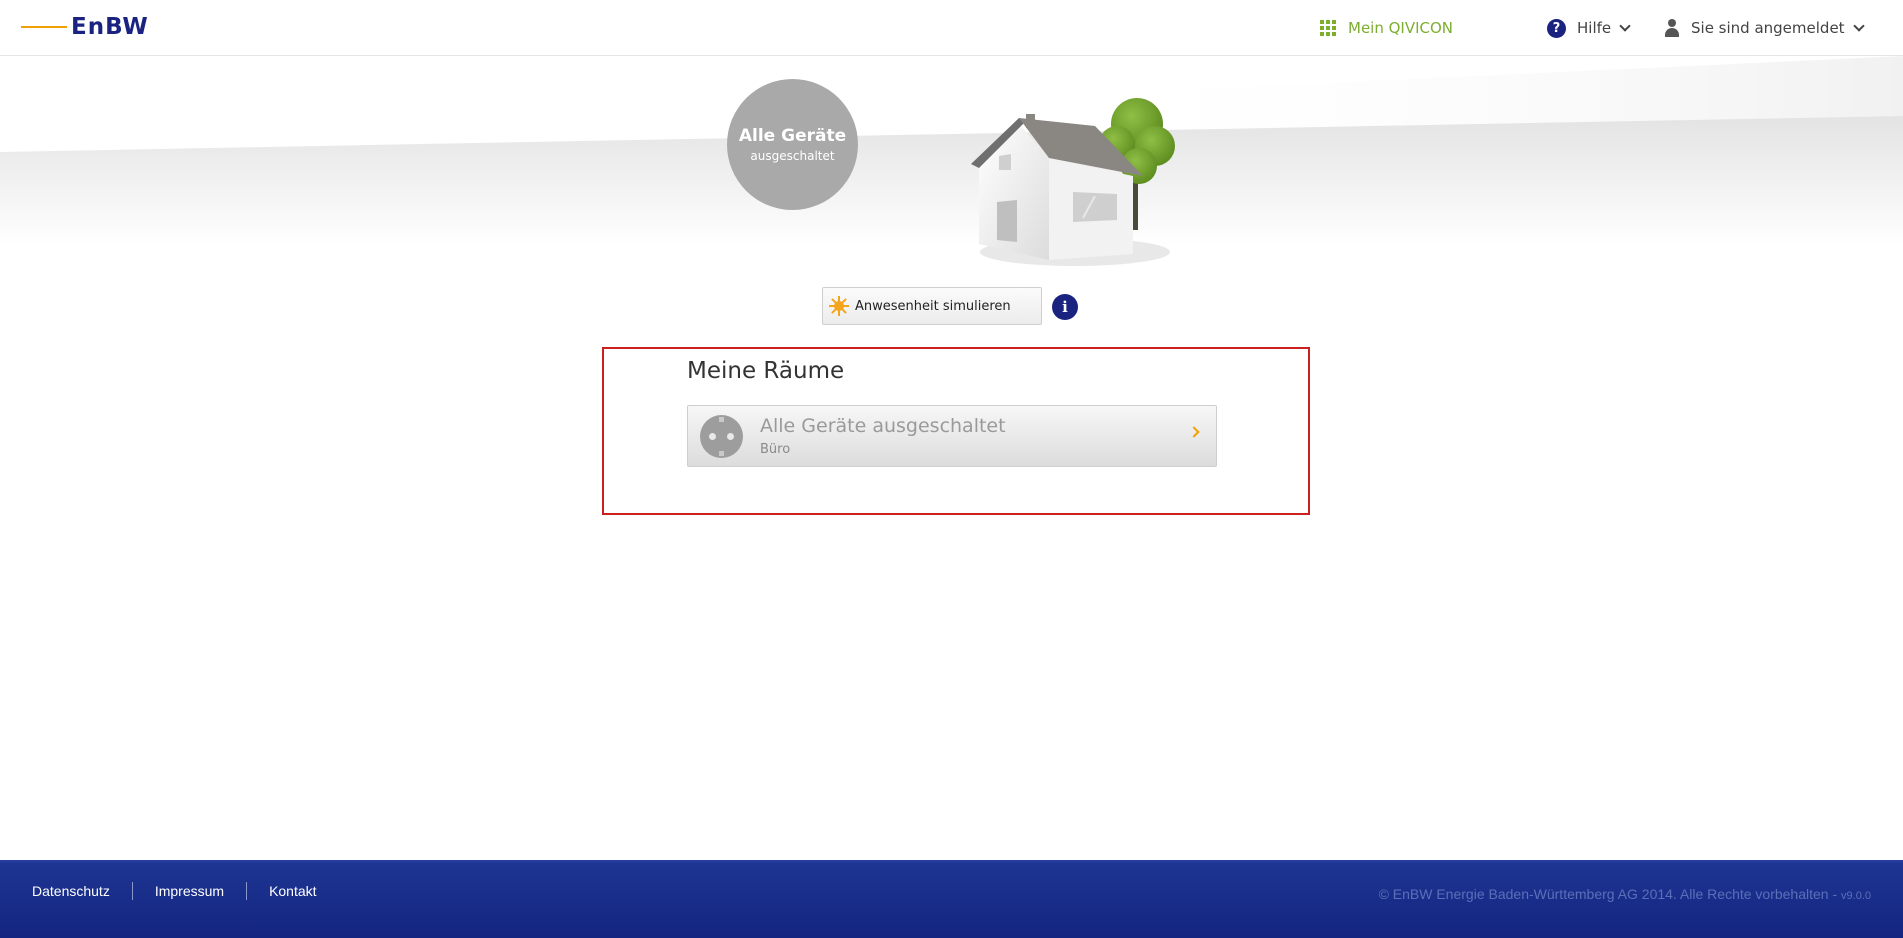 This screenshot has width=1903, height=938. Describe the element at coordinates (775, 449) in the screenshot. I see `room-name: Büro` at that location.